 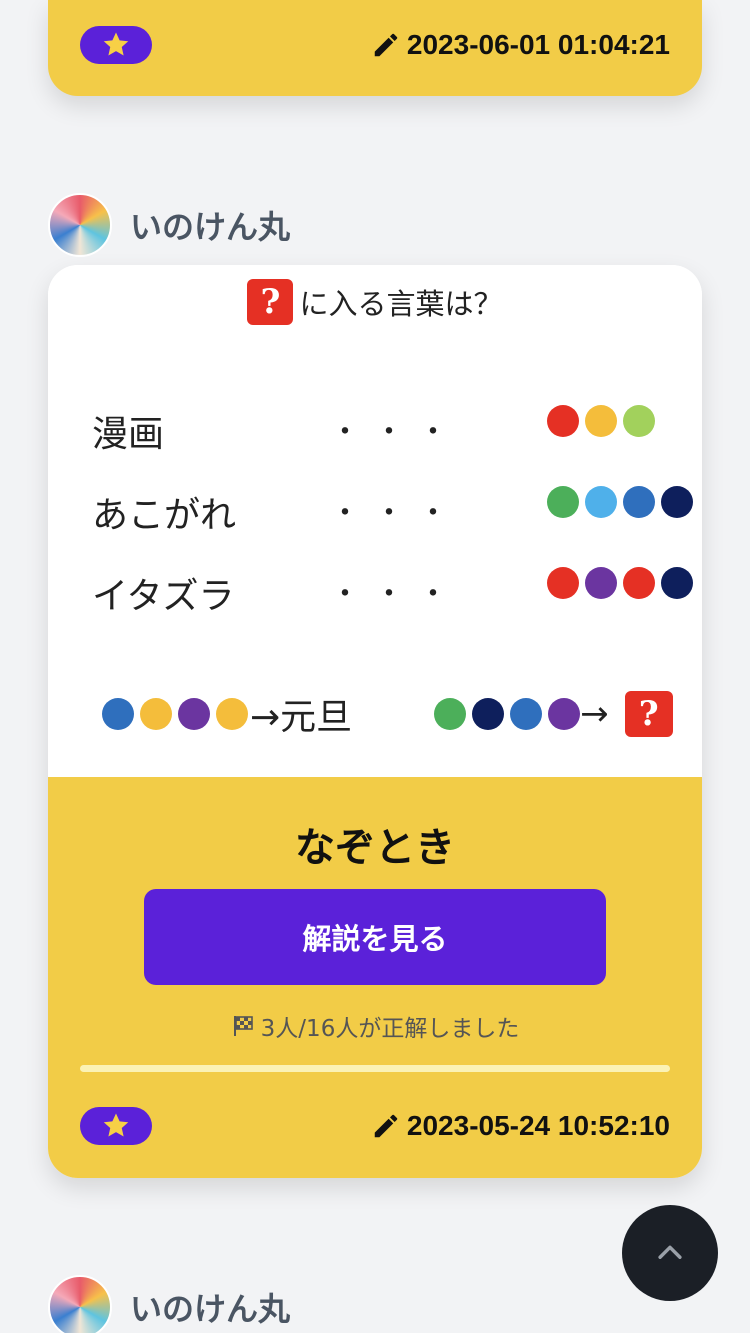 What do you see at coordinates (538, 1125) in the screenshot?
I see `timestamp-text: 2023-05-24 10:52:10` at bounding box center [538, 1125].